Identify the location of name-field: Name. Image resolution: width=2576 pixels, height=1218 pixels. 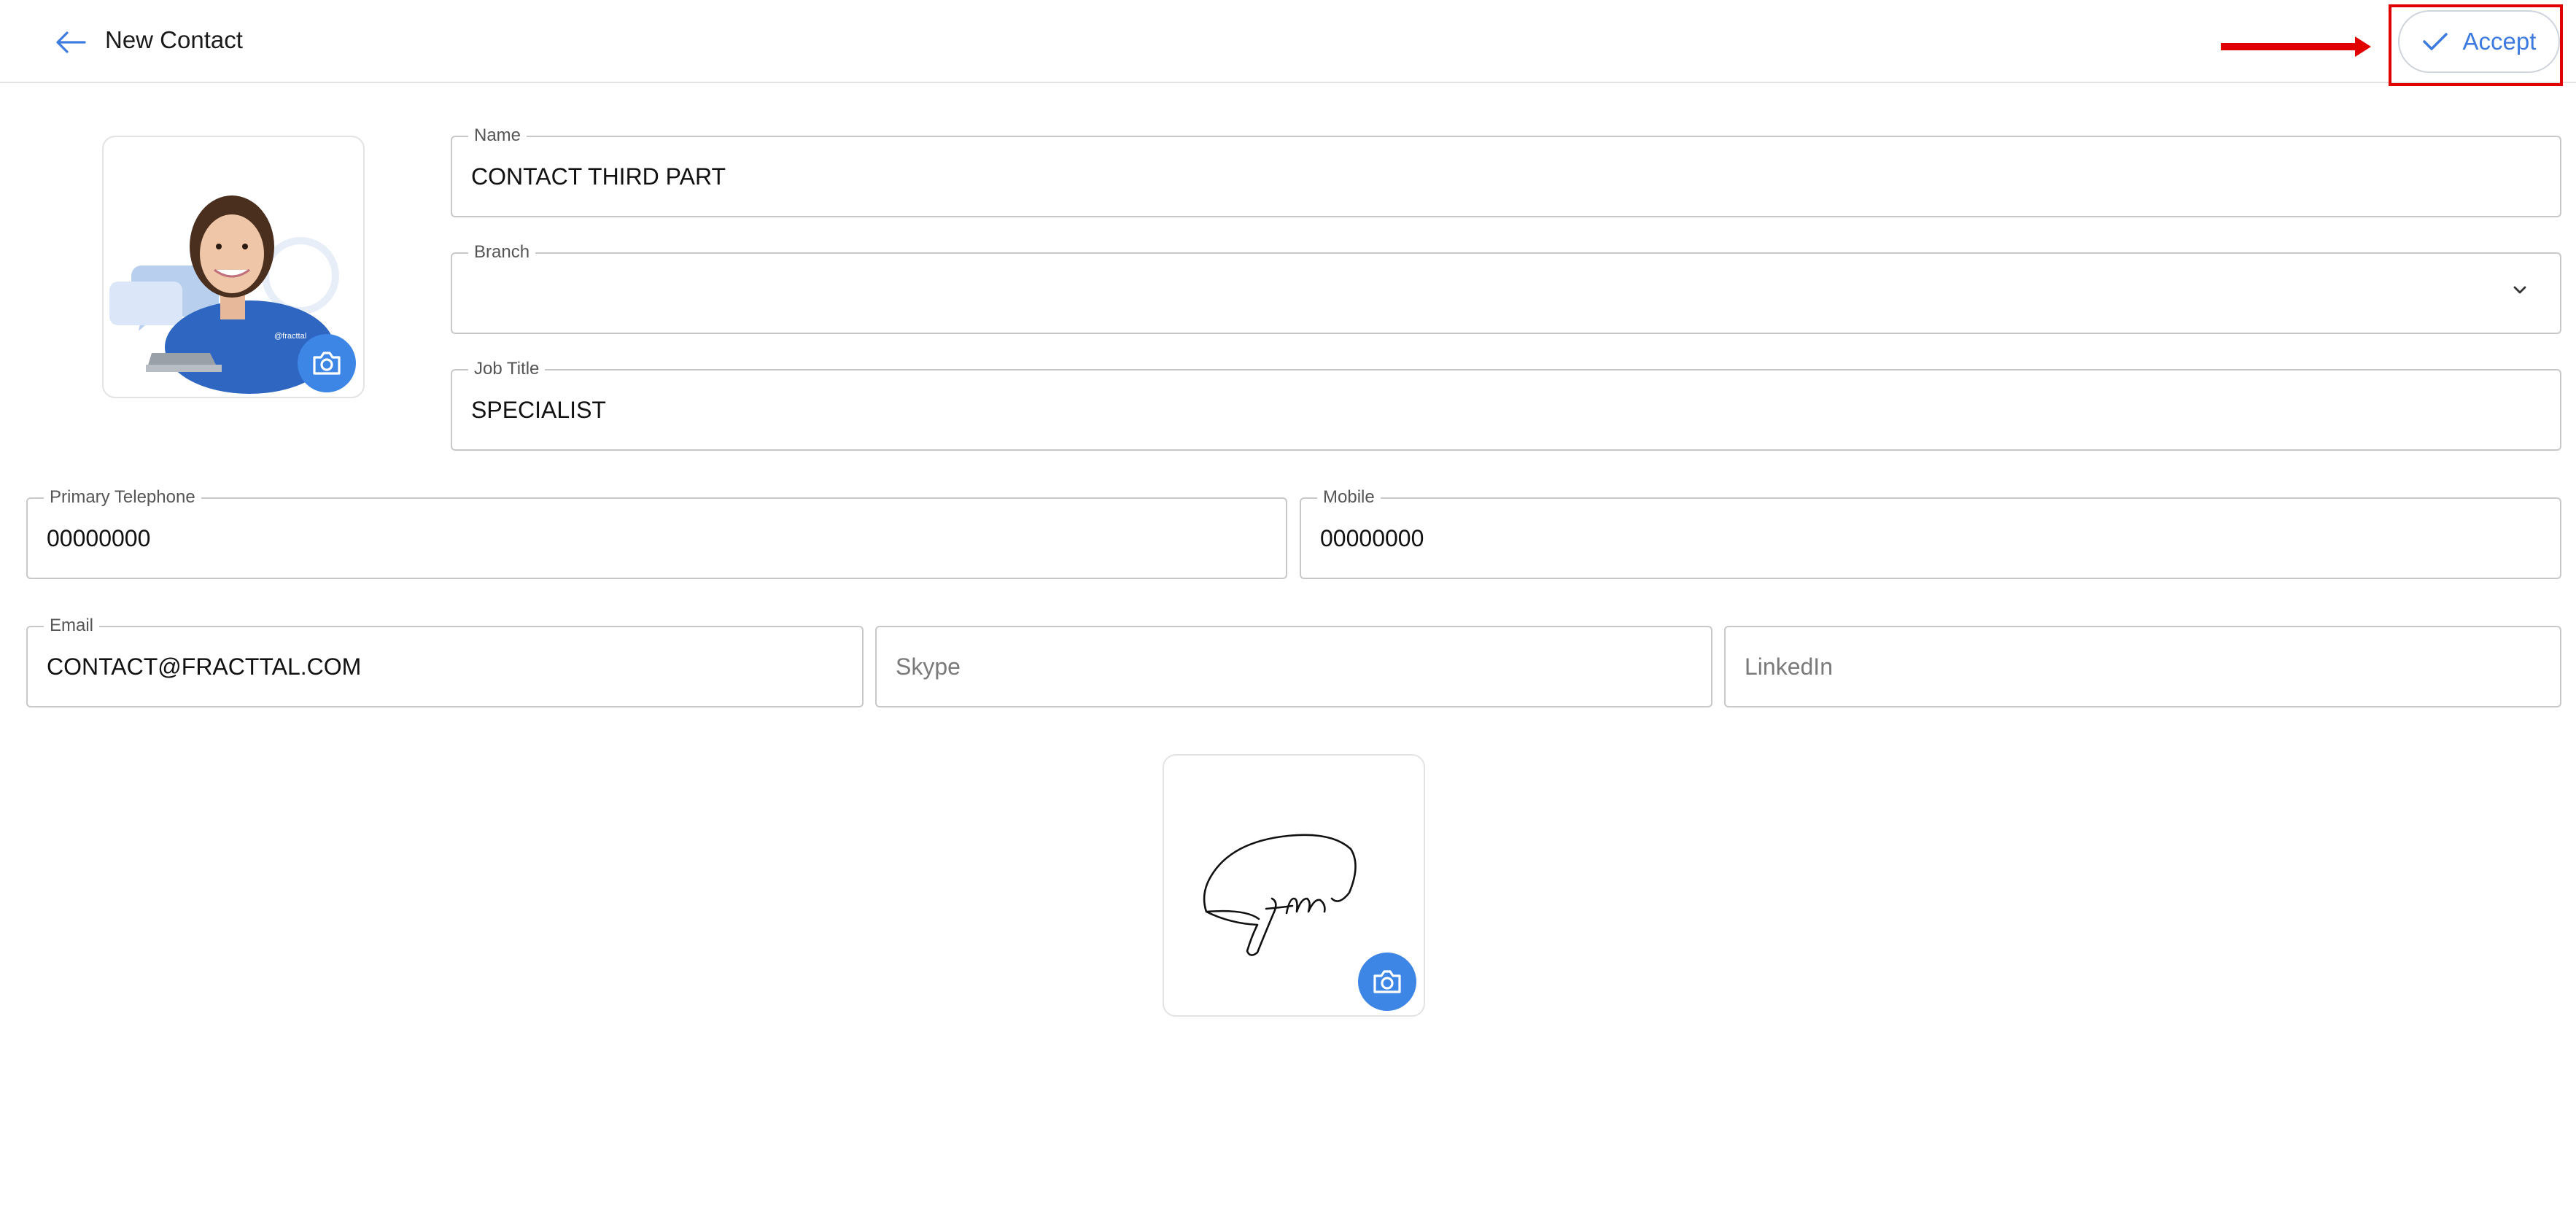
(1506, 171).